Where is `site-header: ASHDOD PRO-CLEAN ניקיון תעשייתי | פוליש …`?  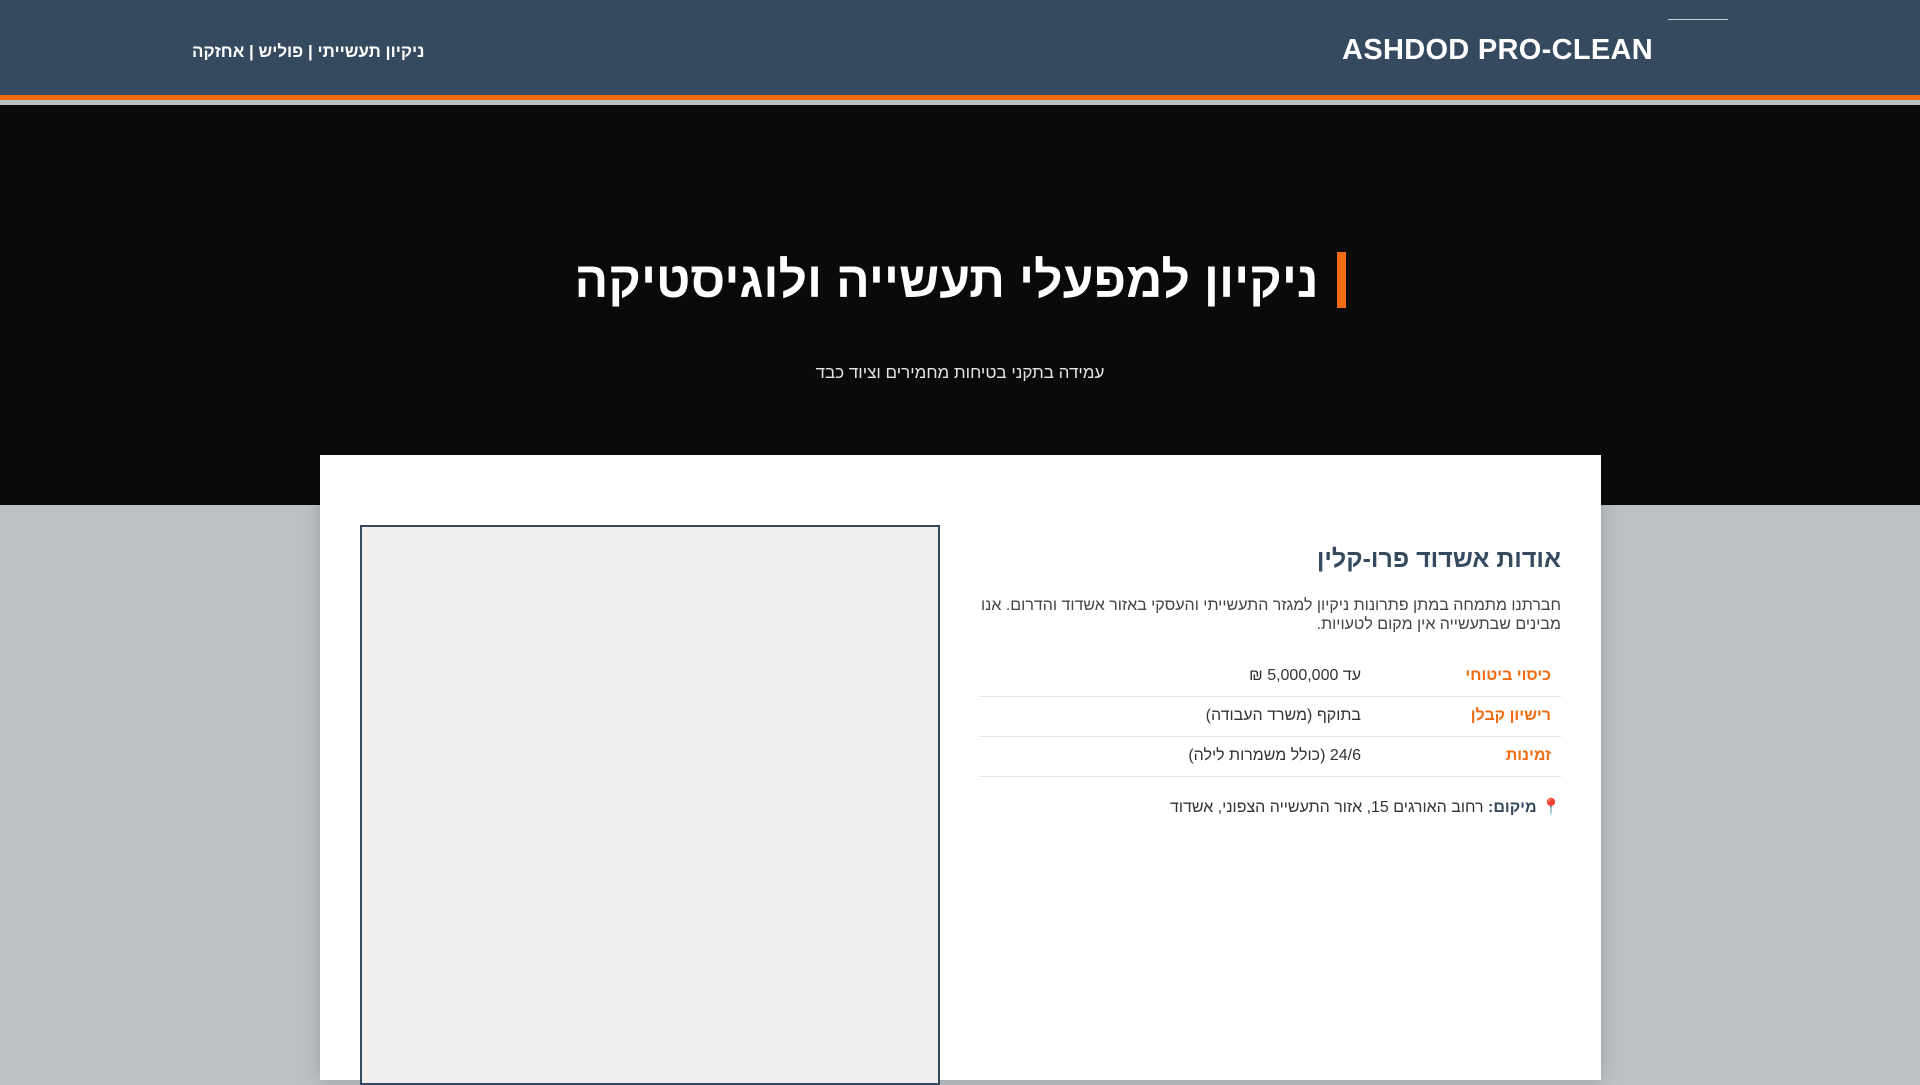
site-header: ASHDOD PRO-CLEAN ניקיון תעשייתי | פוליש … is located at coordinates (960, 50).